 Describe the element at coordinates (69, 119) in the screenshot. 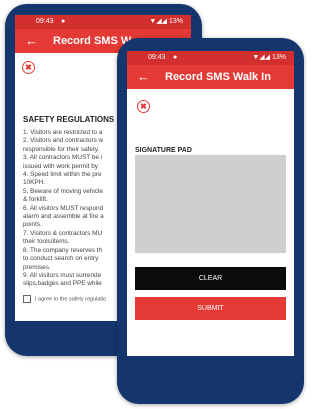

I see `safety-regulations-heading: SAFETY REGULATIONS` at that location.